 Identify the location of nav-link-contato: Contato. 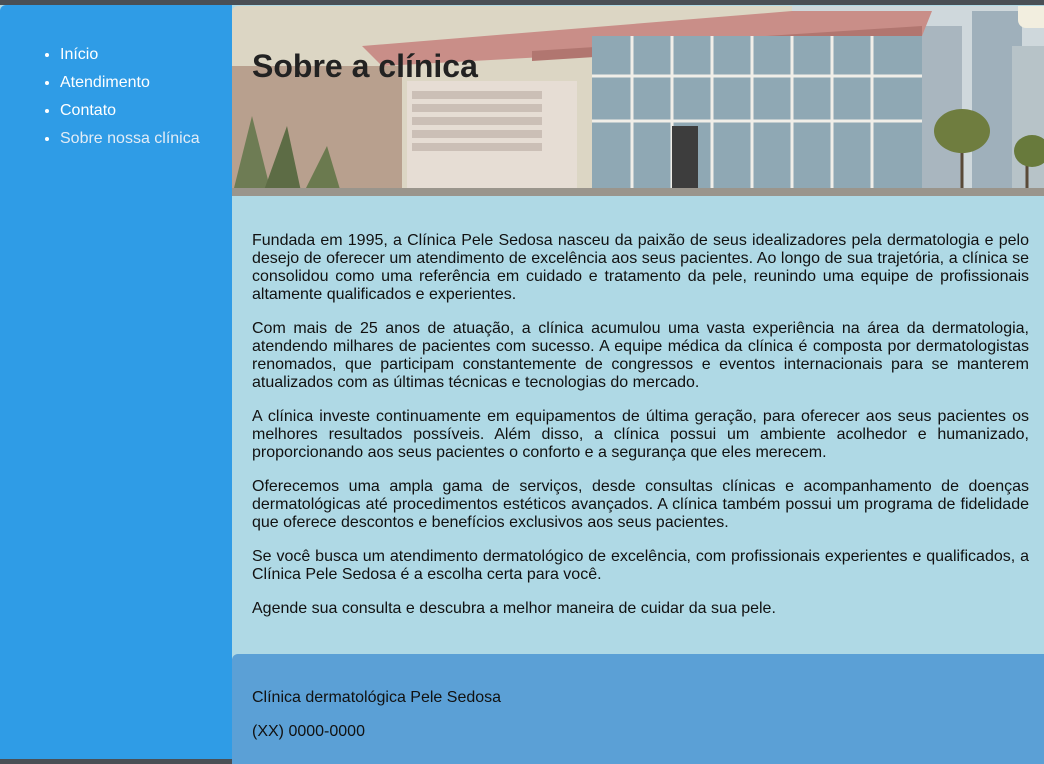
(88, 110).